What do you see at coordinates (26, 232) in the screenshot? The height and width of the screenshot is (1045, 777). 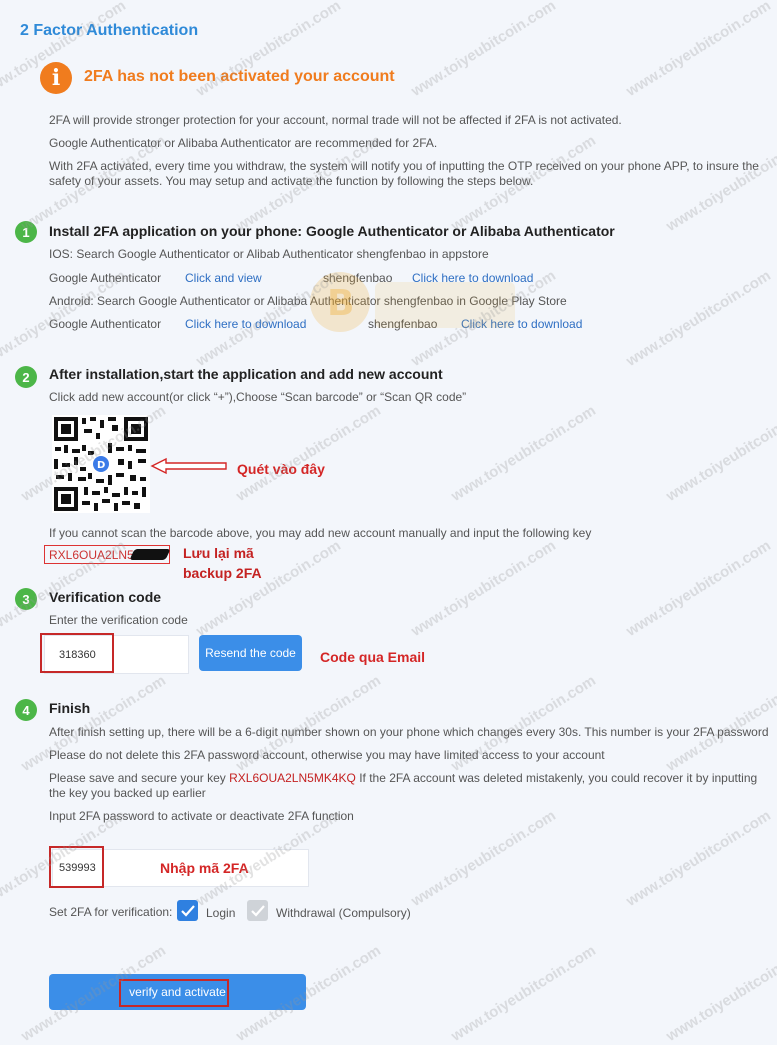 I see `step-1-badge: 1` at bounding box center [26, 232].